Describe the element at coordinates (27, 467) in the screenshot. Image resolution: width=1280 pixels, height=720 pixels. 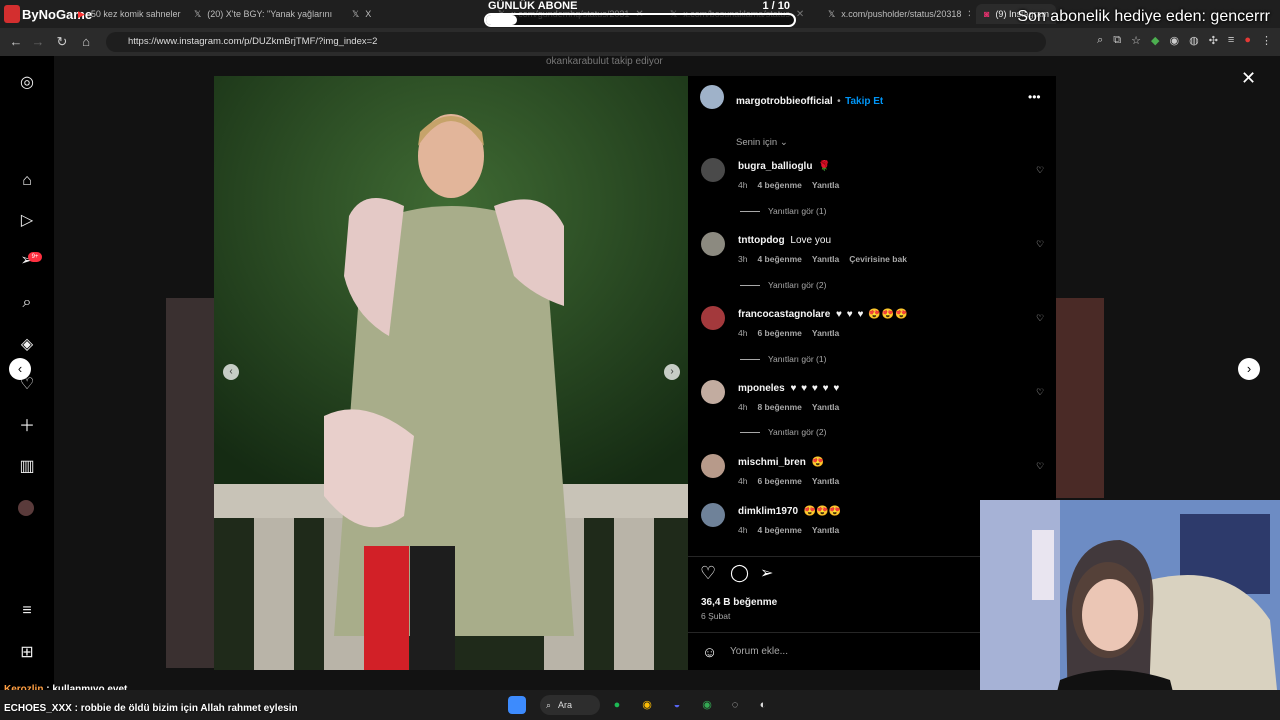
I see `dashboard-icon: ▥` at that location.